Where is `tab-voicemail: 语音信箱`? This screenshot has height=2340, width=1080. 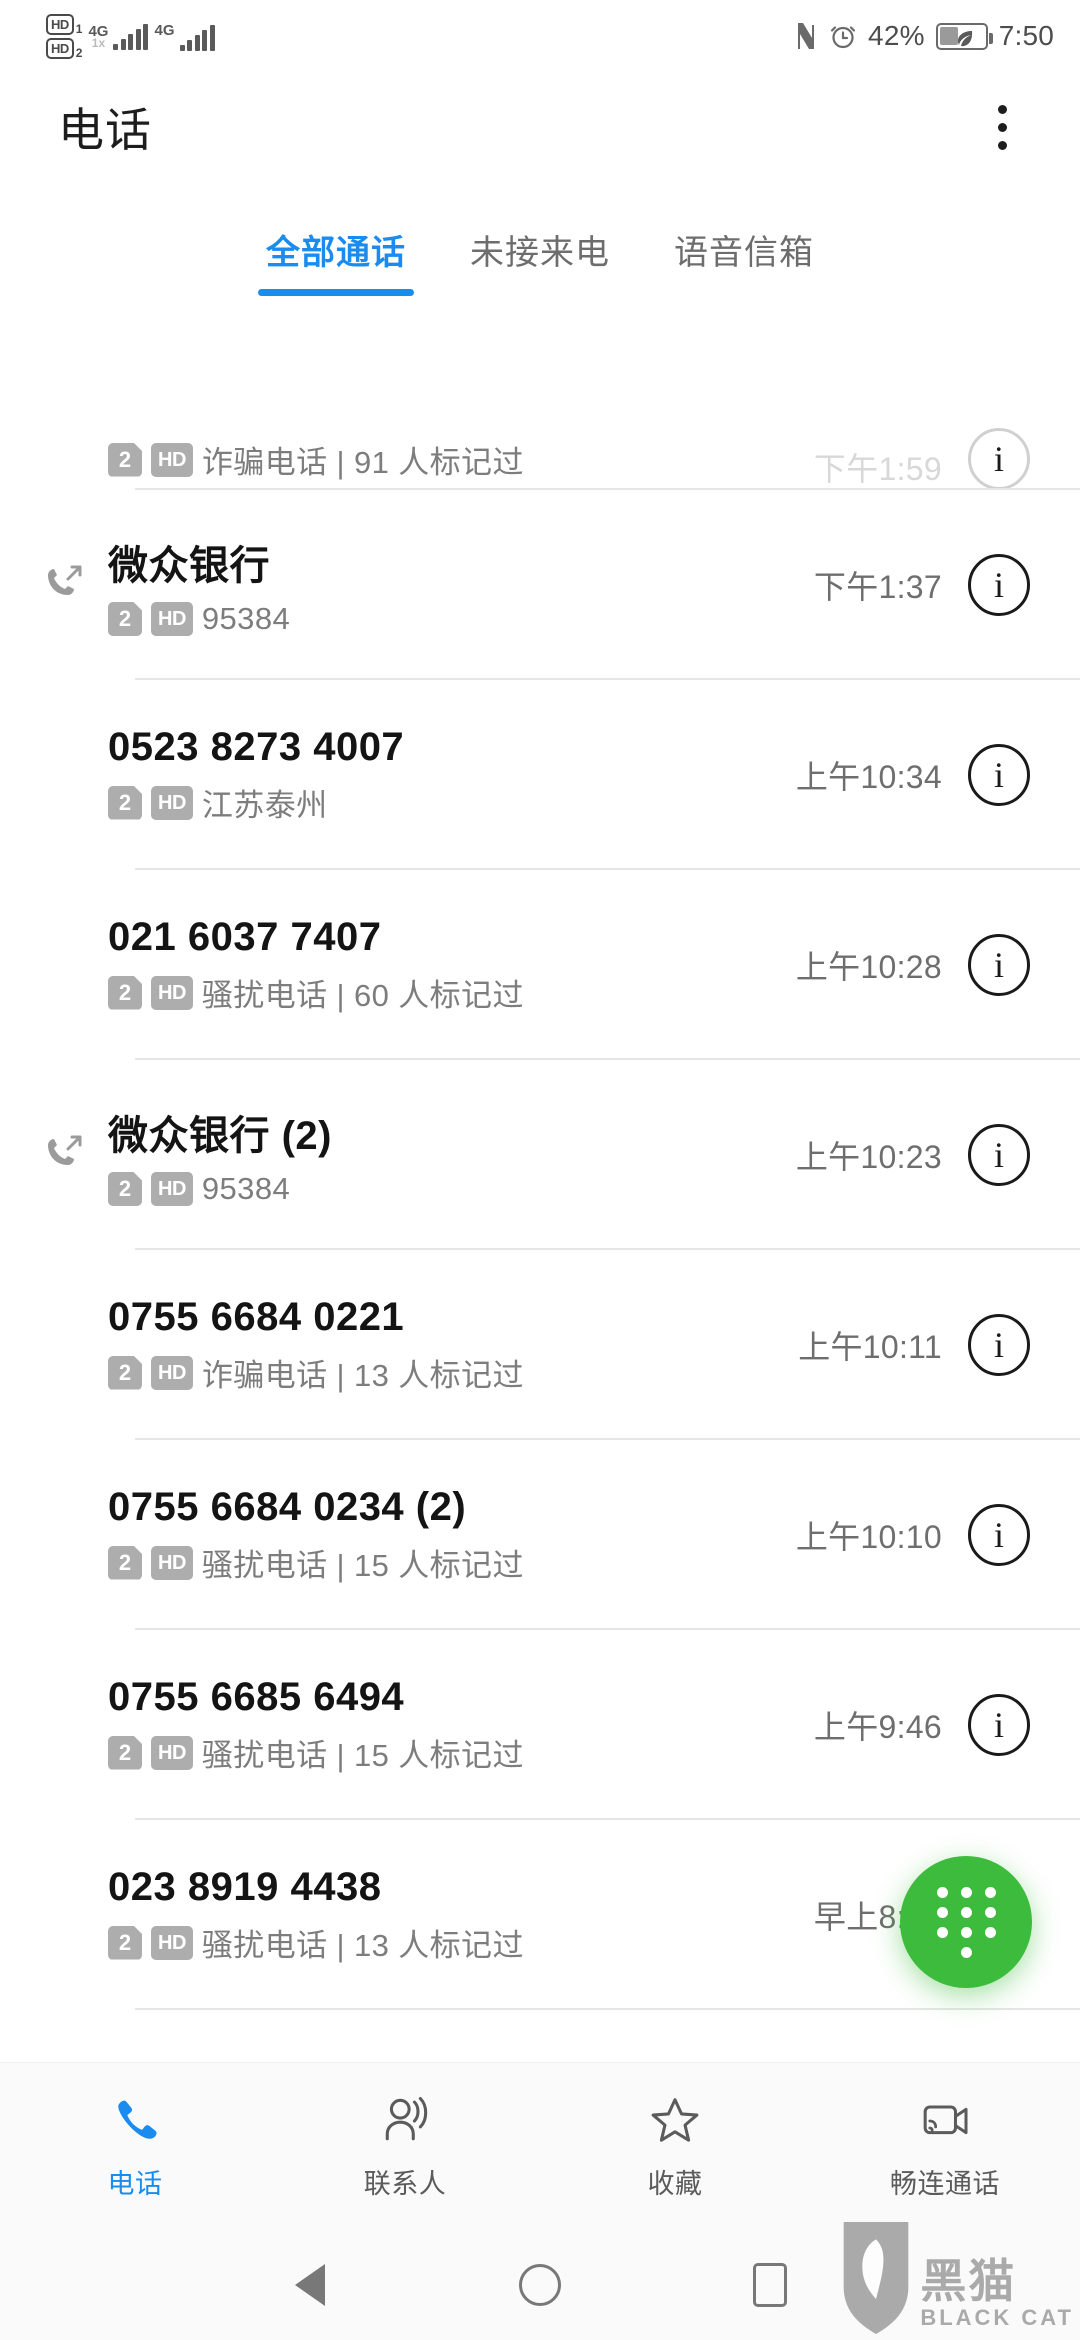
tab-voicemail: 语音信箱 is located at coordinates (744, 260).